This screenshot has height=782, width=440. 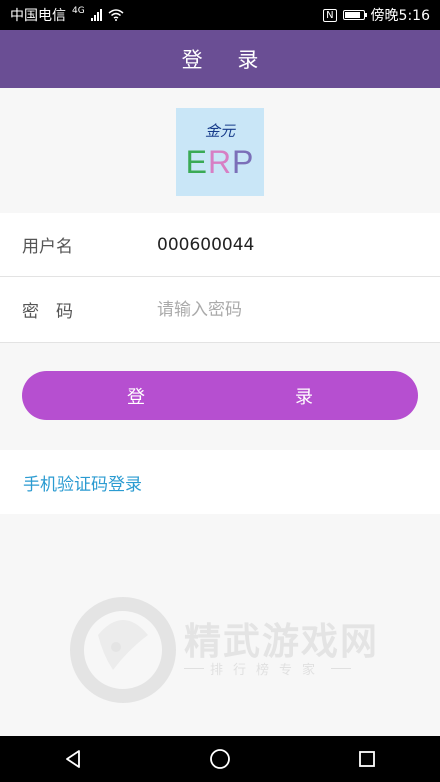 I want to click on password-row: 密 码, so click(x=220, y=310).